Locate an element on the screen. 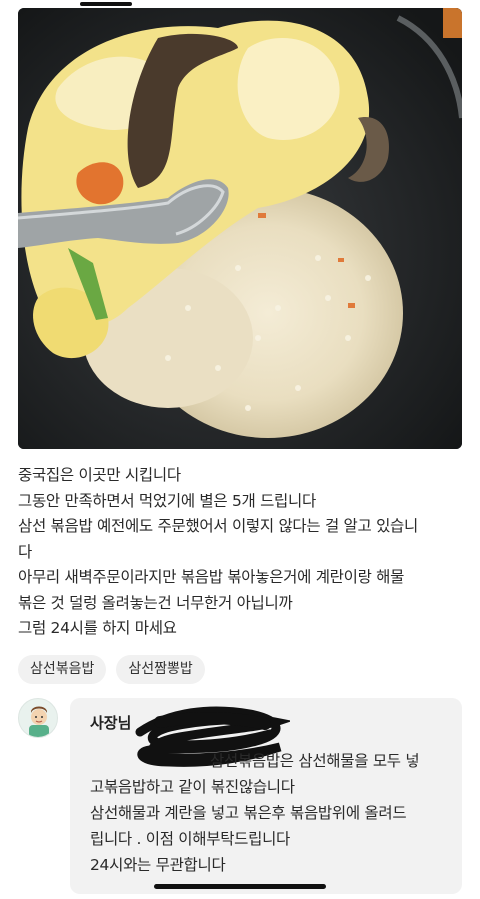 The height and width of the screenshot is (899, 480). reply-line: 삼선해물과 계란을 넣고 볶은후 볶음밥위에 올려드 is located at coordinates (248, 813).